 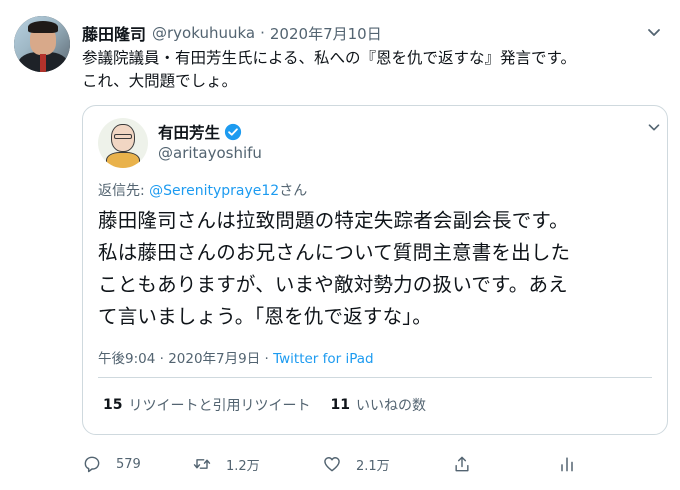 I want to click on source-app-link: Twitter for iPad, so click(x=323, y=359).